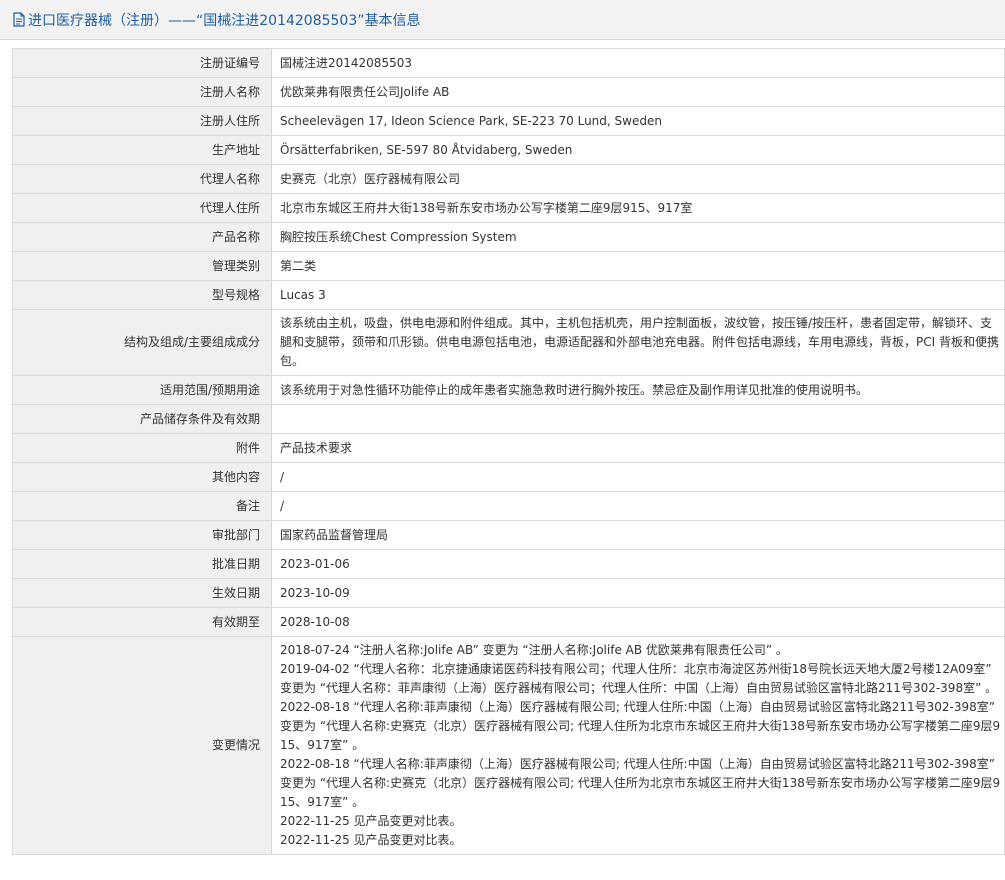 The width and height of the screenshot is (1005, 880). Describe the element at coordinates (142, 237) in the screenshot. I see `row-label: 产品名称` at that location.